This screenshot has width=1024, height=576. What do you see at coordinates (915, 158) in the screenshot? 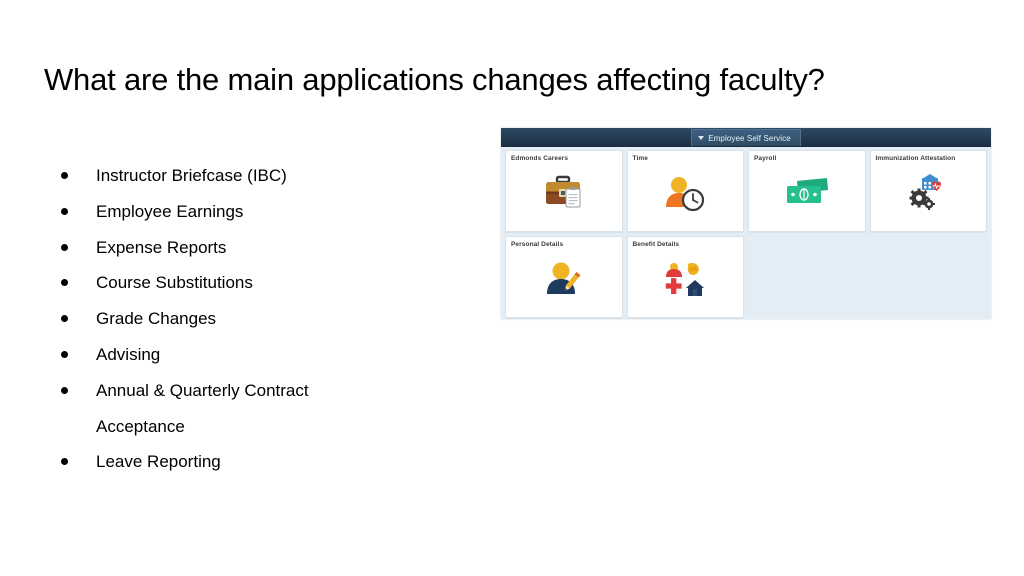
I see `tile-label: Immunization Attestation` at bounding box center [915, 158].